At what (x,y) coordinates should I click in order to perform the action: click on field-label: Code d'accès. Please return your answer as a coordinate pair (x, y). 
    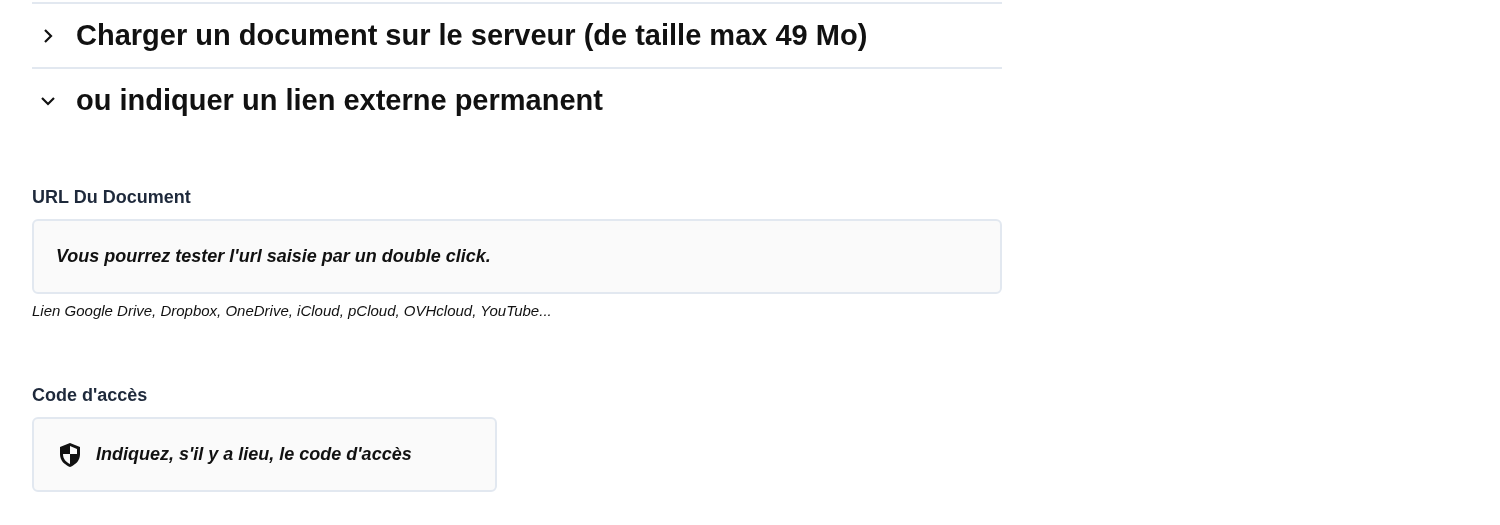
    Looking at the image, I should click on (90, 395).